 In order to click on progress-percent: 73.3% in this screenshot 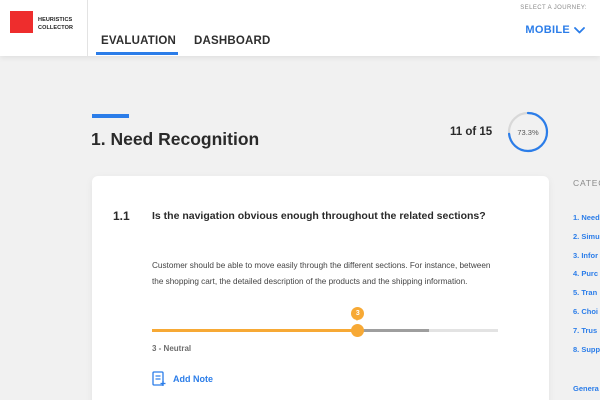, I will do `click(528, 132)`.